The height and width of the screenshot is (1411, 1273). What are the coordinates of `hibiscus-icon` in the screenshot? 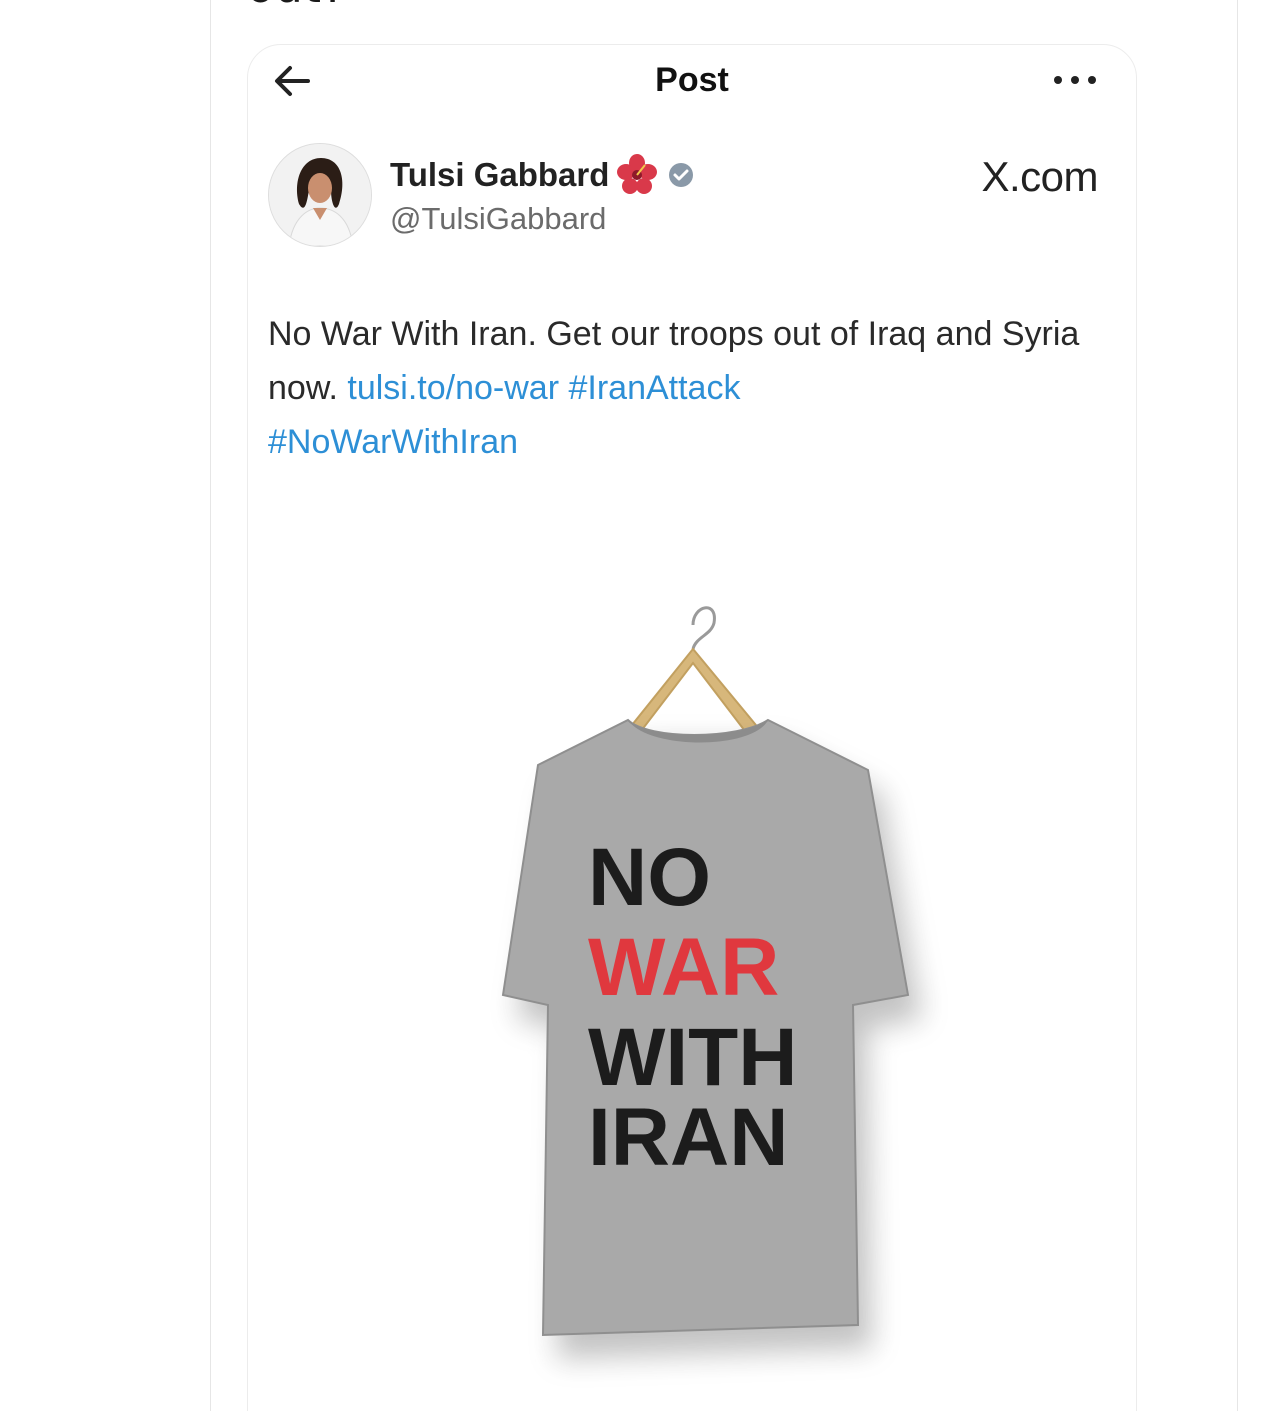 It's located at (637, 174).